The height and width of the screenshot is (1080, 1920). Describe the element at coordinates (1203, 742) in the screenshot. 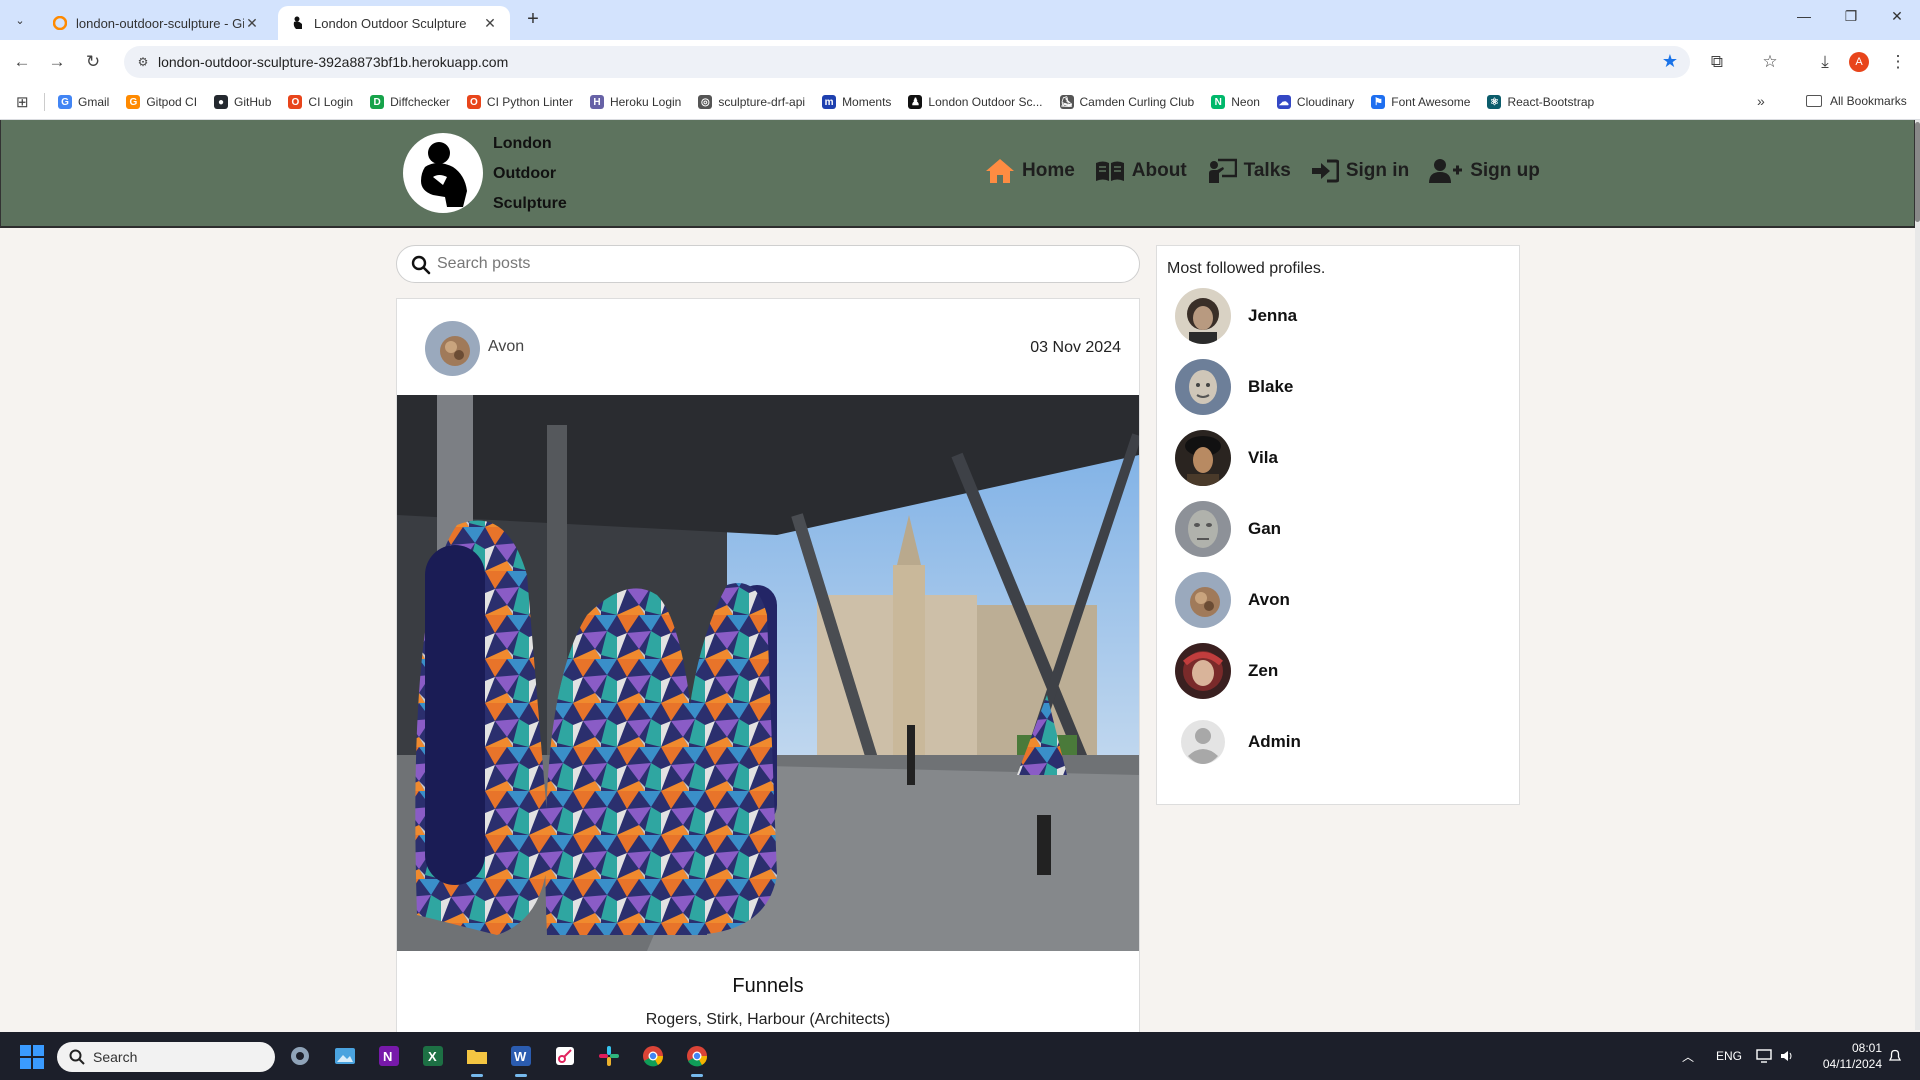

I see `default-avatar-icon` at that location.